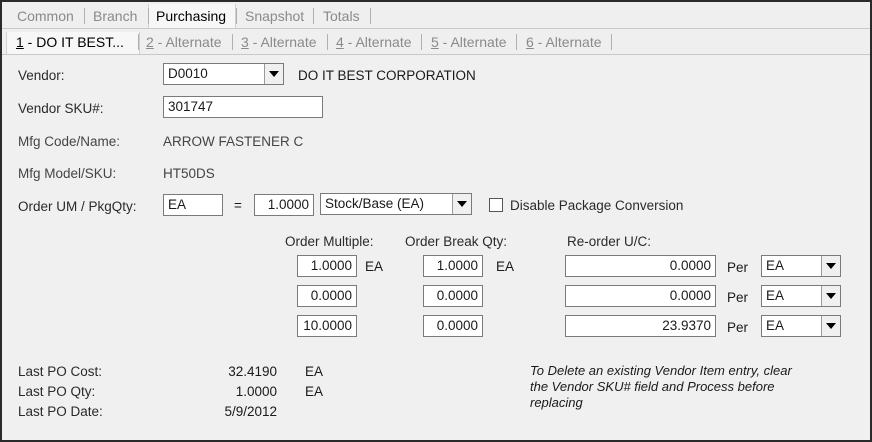 The image size is (872, 442). What do you see at coordinates (375, 203) in the screenshot?
I see `stock-base-value: Stock/Base (EA)` at bounding box center [375, 203].